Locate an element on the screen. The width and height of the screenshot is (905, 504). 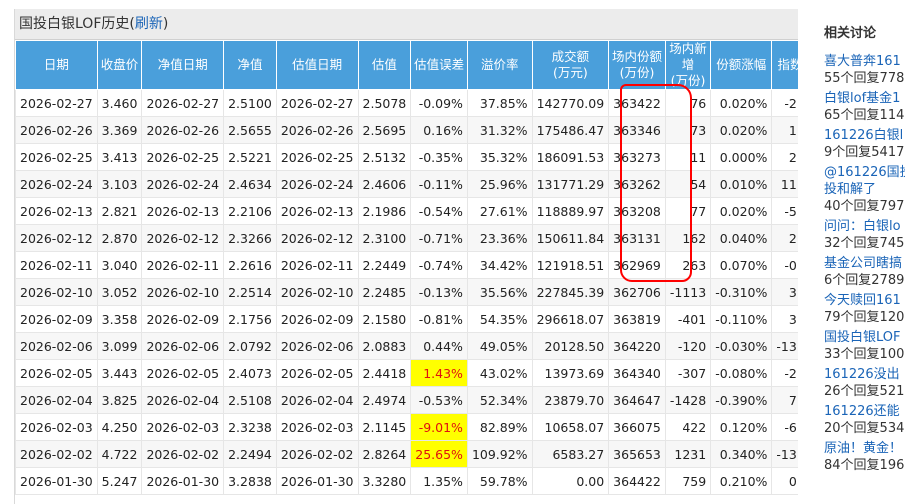
table-cell: 2.1756 is located at coordinates (250, 319).